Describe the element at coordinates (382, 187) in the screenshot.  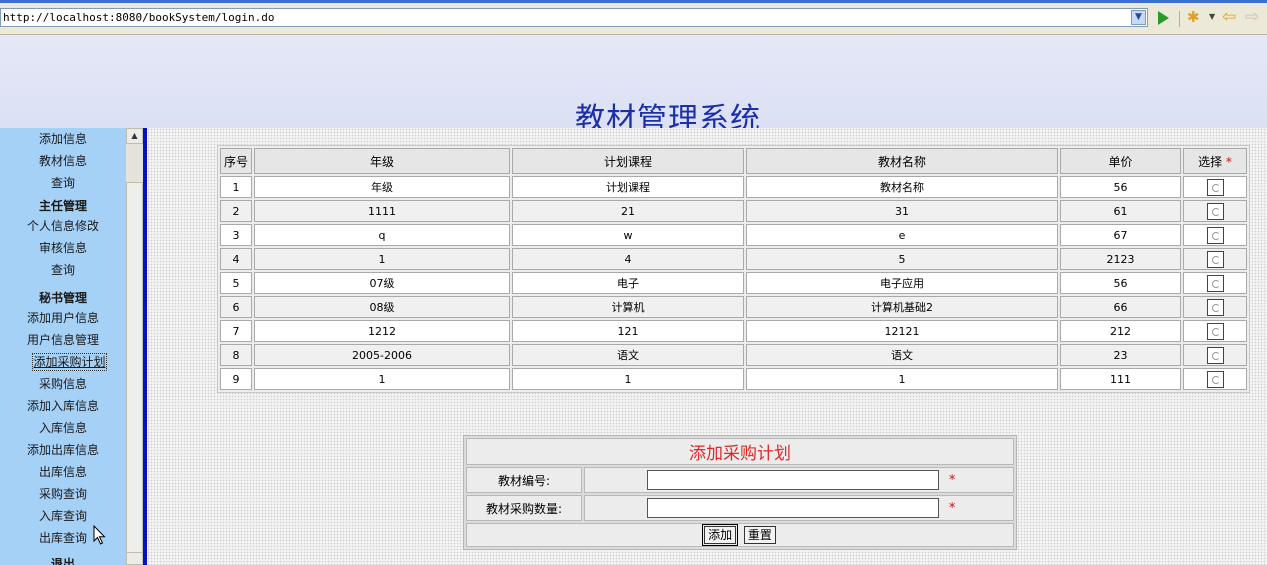
I see `cell-grade: 年级` at that location.